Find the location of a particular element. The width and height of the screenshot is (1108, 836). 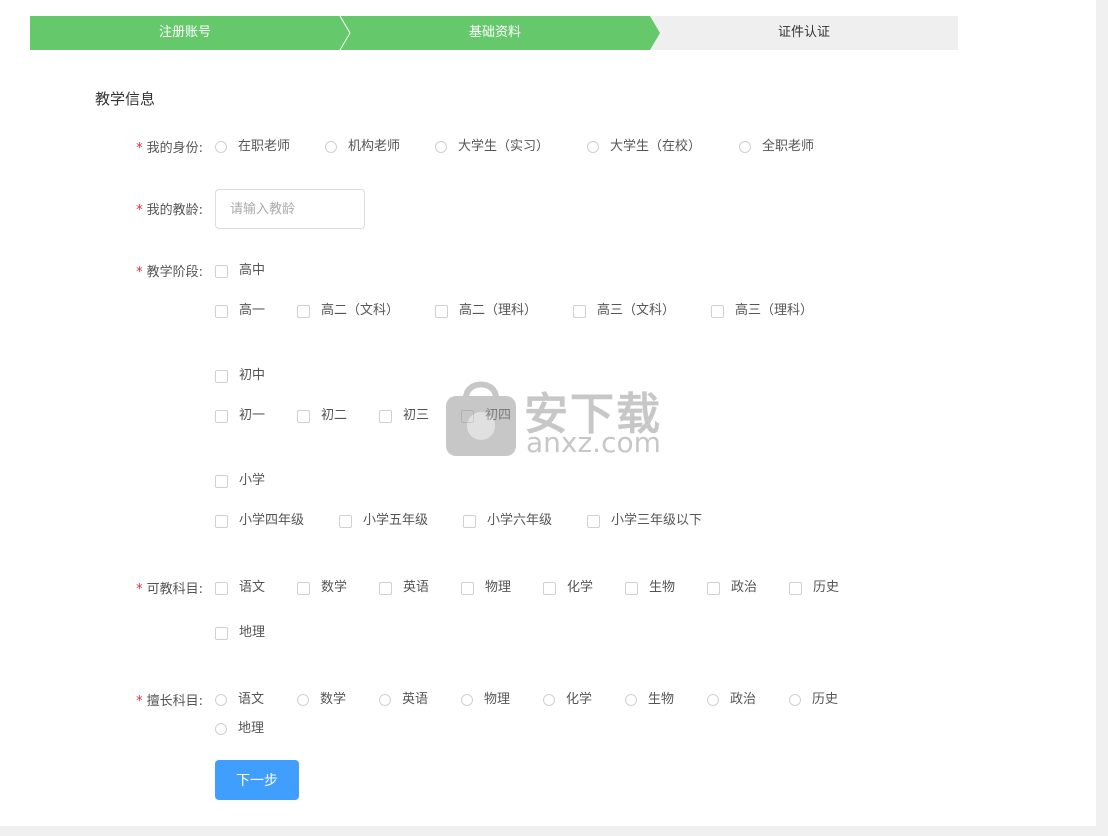

section-title: 教学信息 is located at coordinates (125, 99).